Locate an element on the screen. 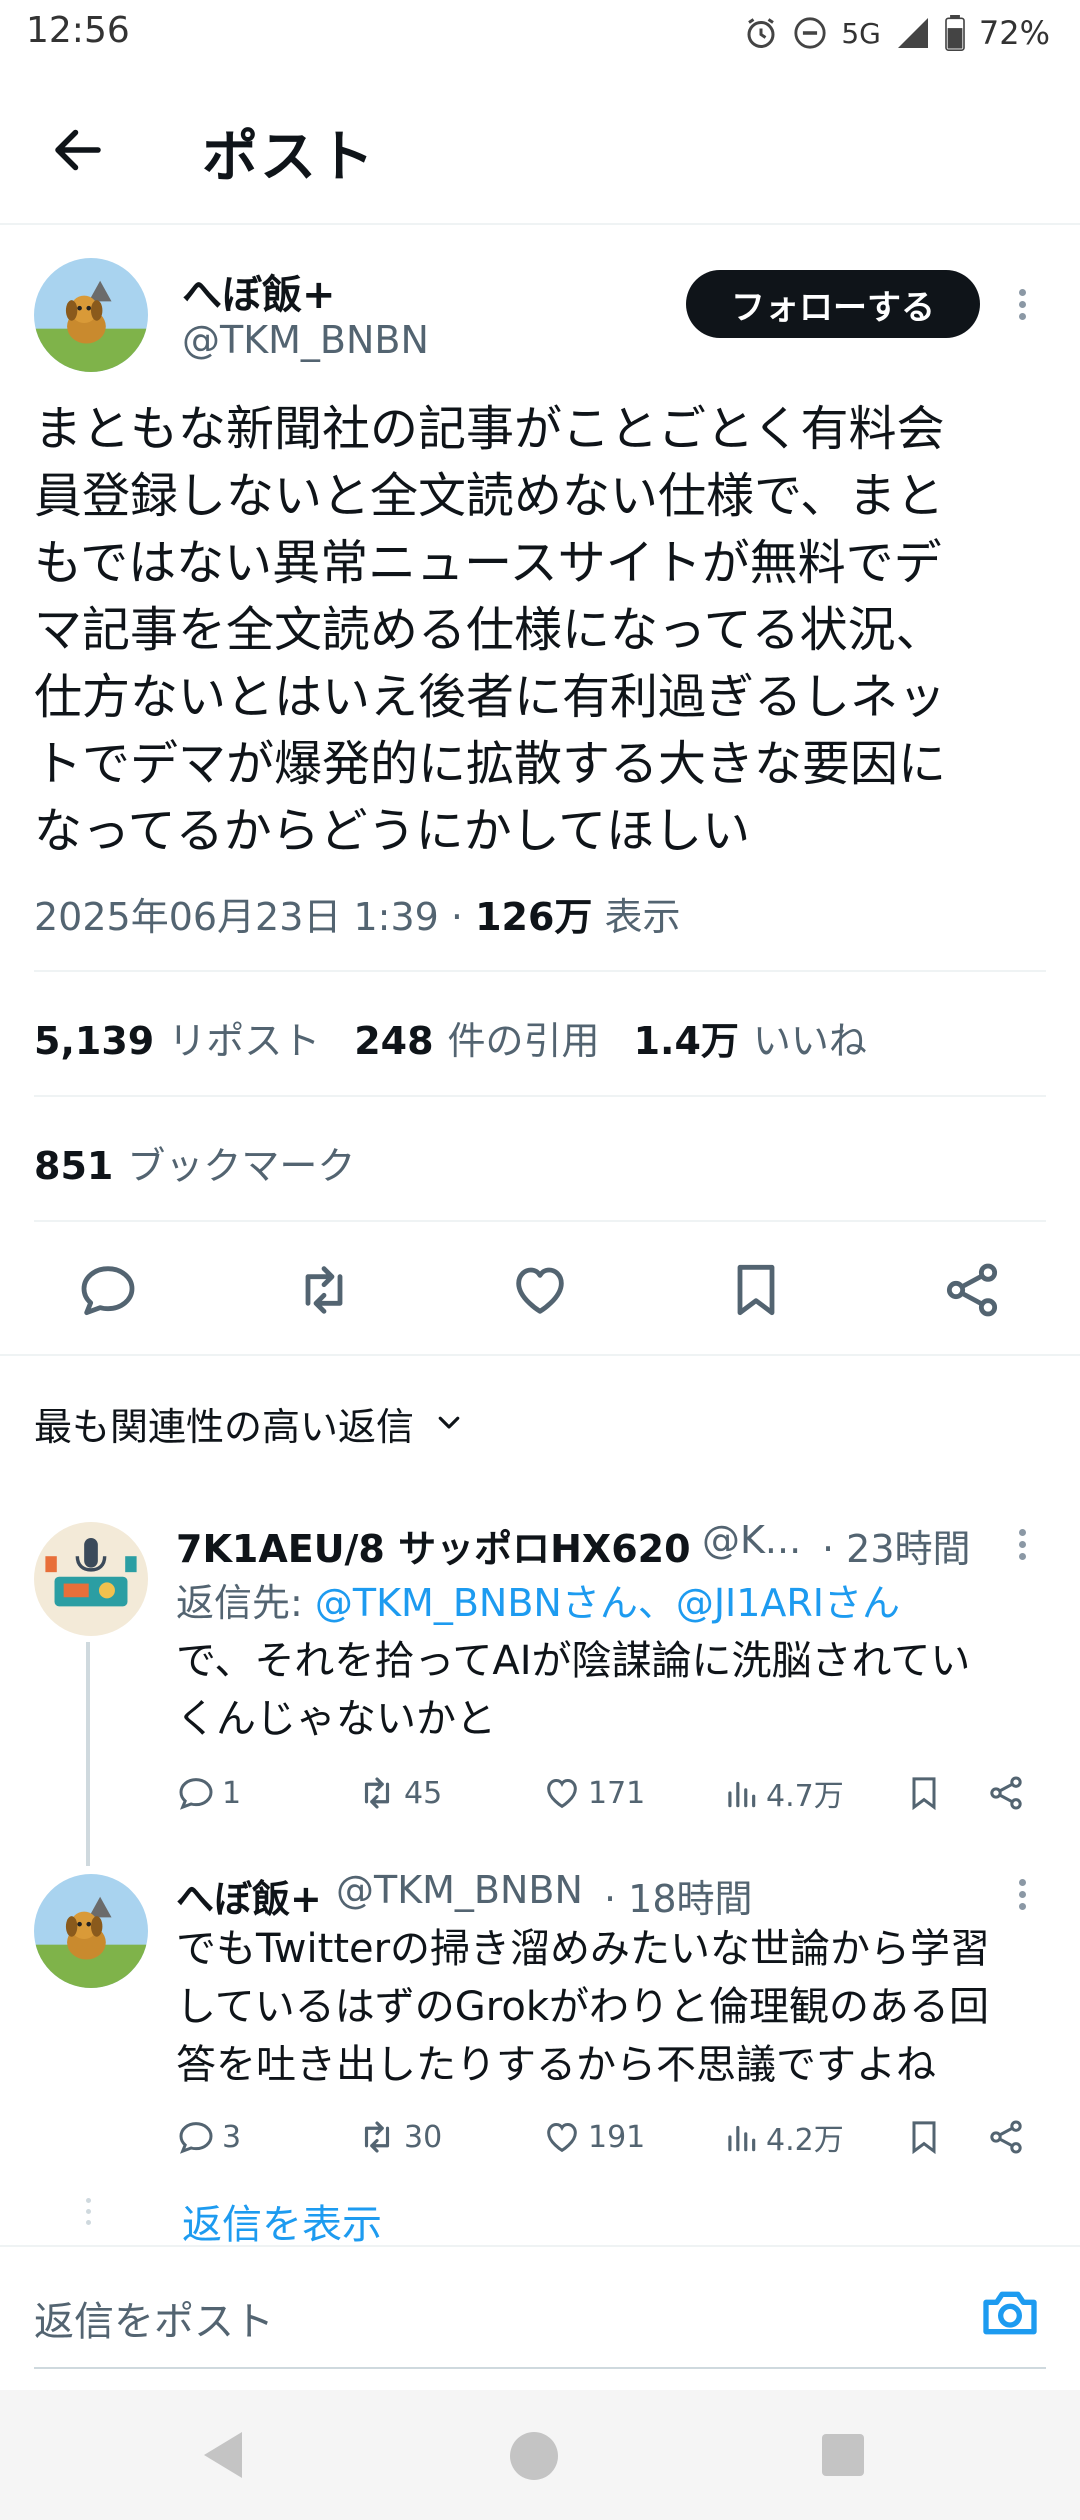  views-label: 表示 is located at coordinates (642, 917).